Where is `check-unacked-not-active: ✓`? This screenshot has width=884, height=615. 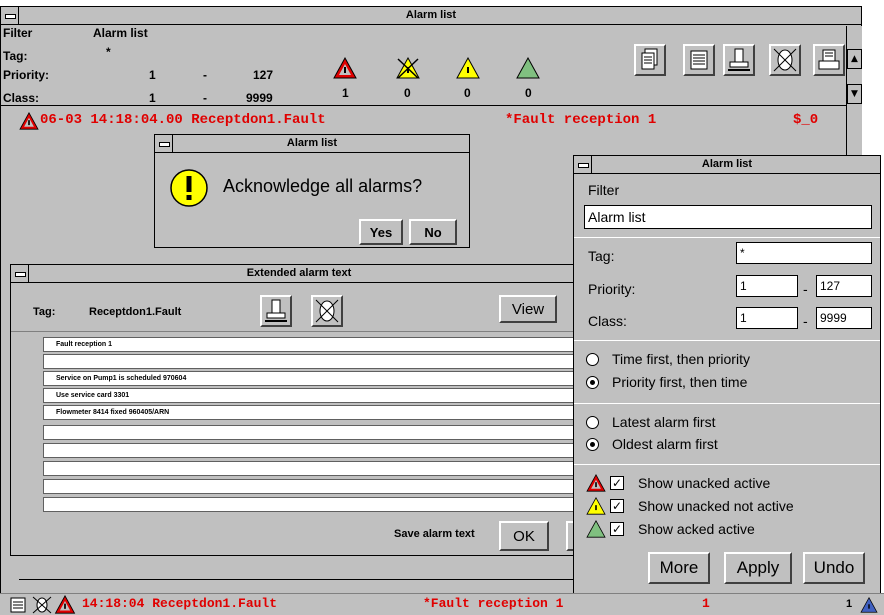
check-unacked-not-active: ✓ is located at coordinates (617, 506).